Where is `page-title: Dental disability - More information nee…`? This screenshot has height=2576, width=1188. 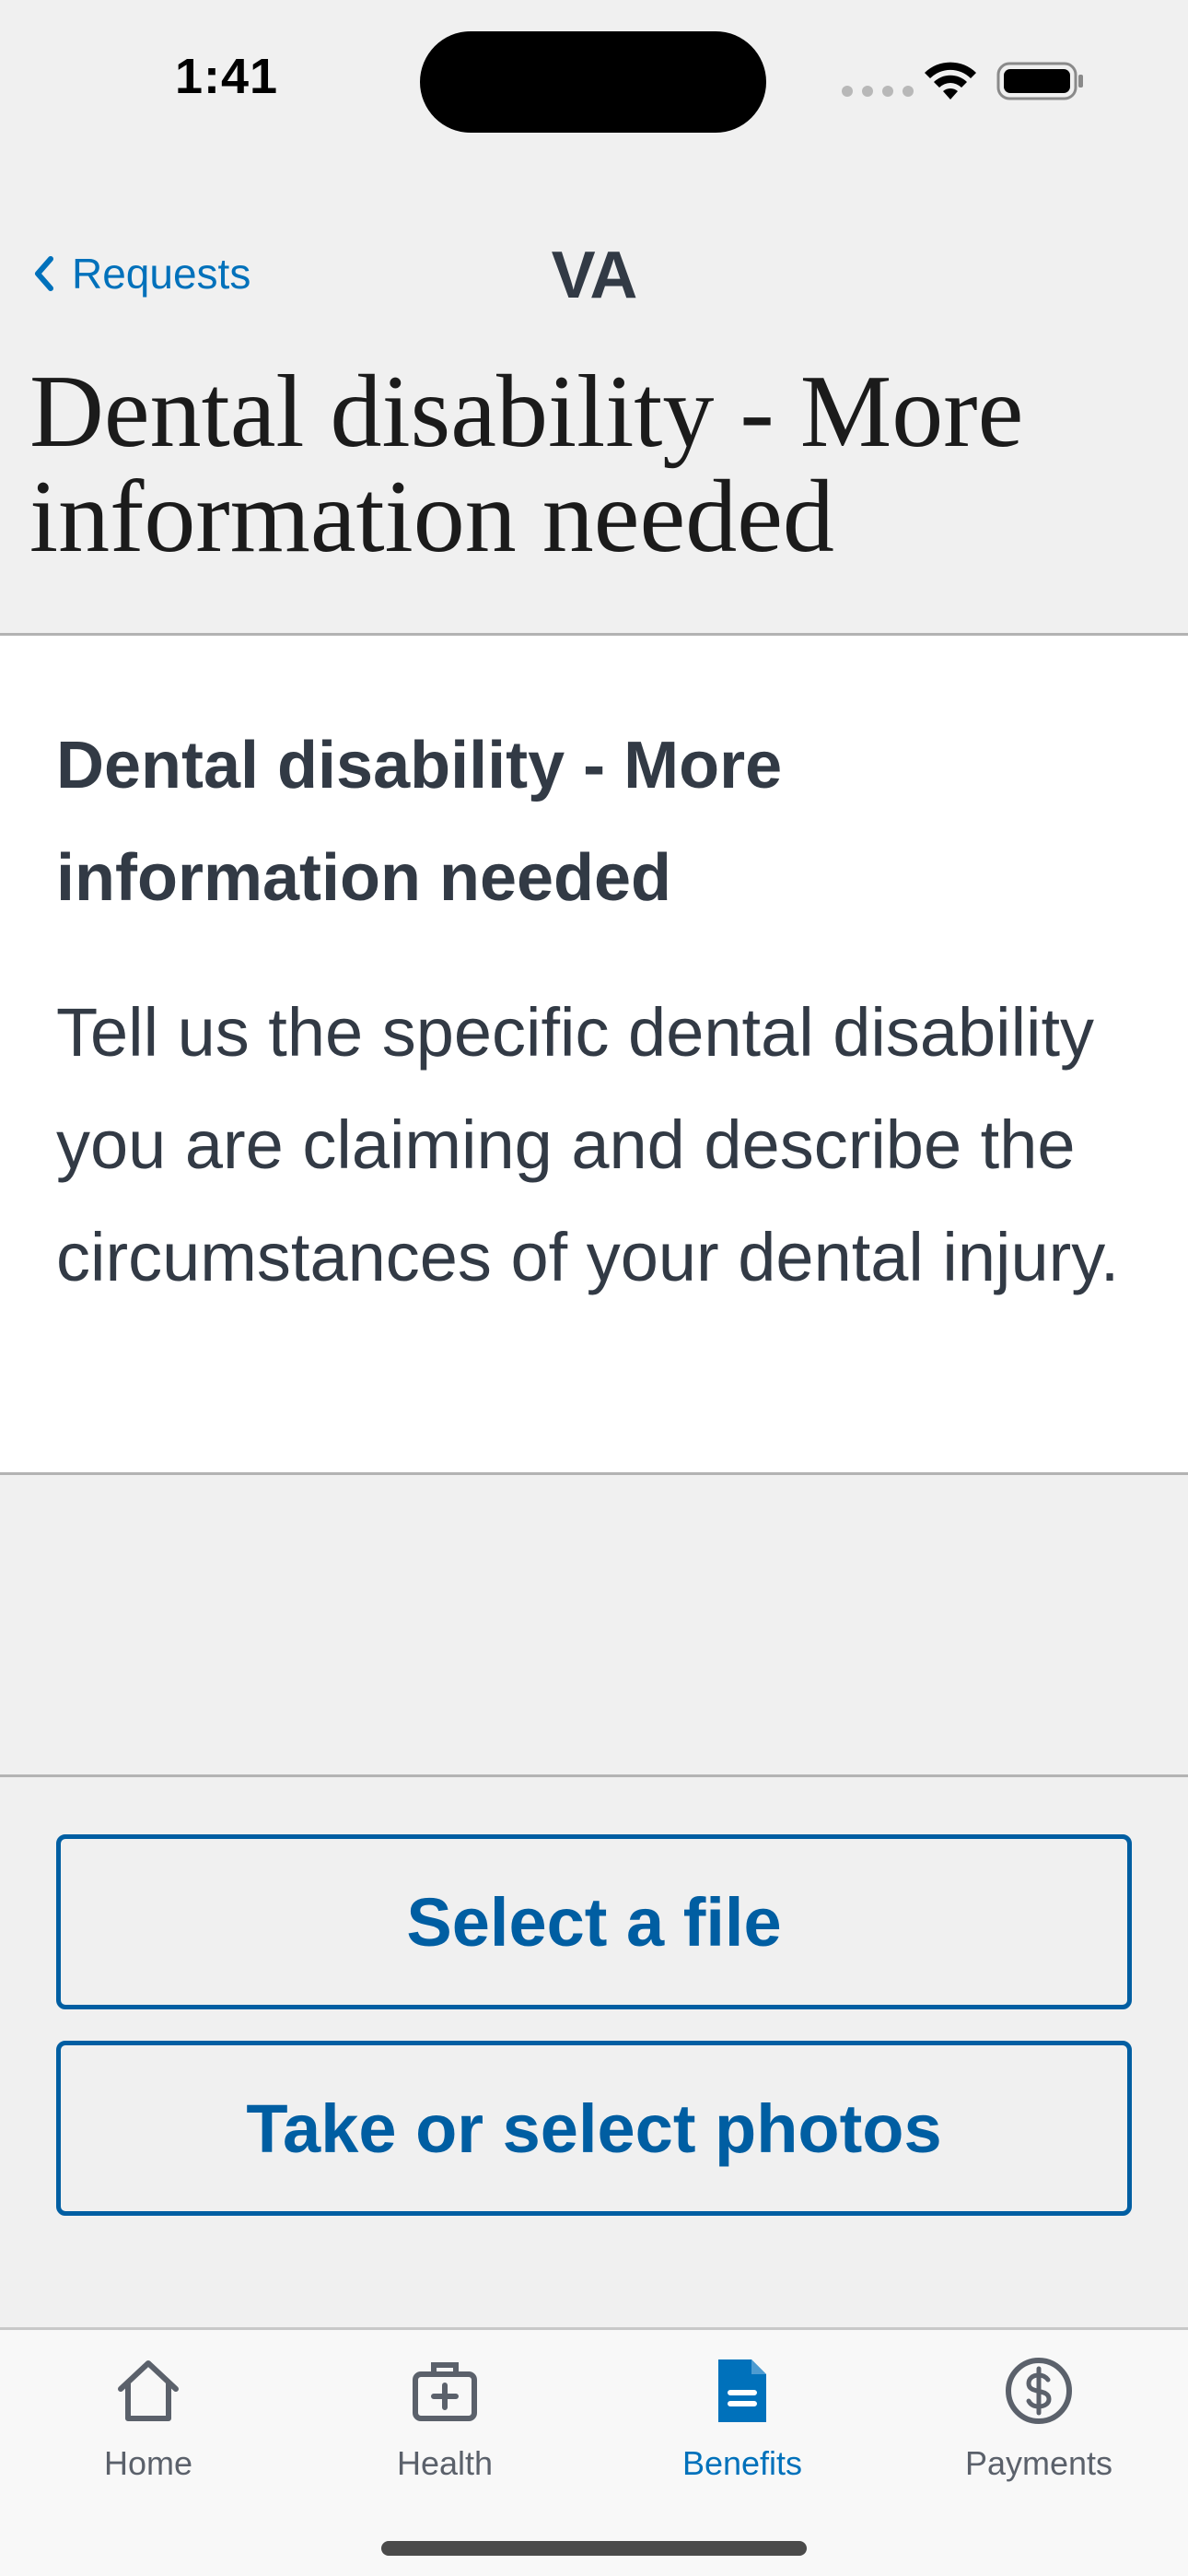
page-title: Dental disability - More information nee… is located at coordinates (526, 464).